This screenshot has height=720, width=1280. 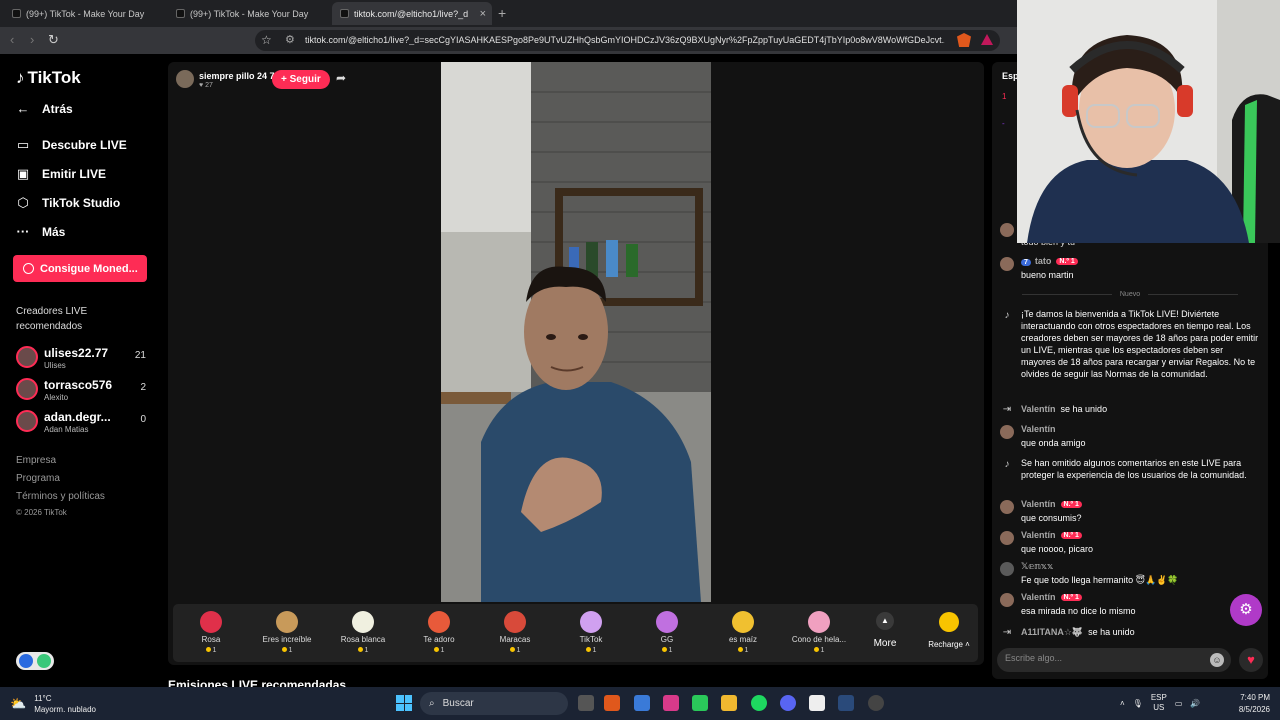 What do you see at coordinates (341, 78) in the screenshot?
I see `share-icon: ➦` at bounding box center [341, 78].